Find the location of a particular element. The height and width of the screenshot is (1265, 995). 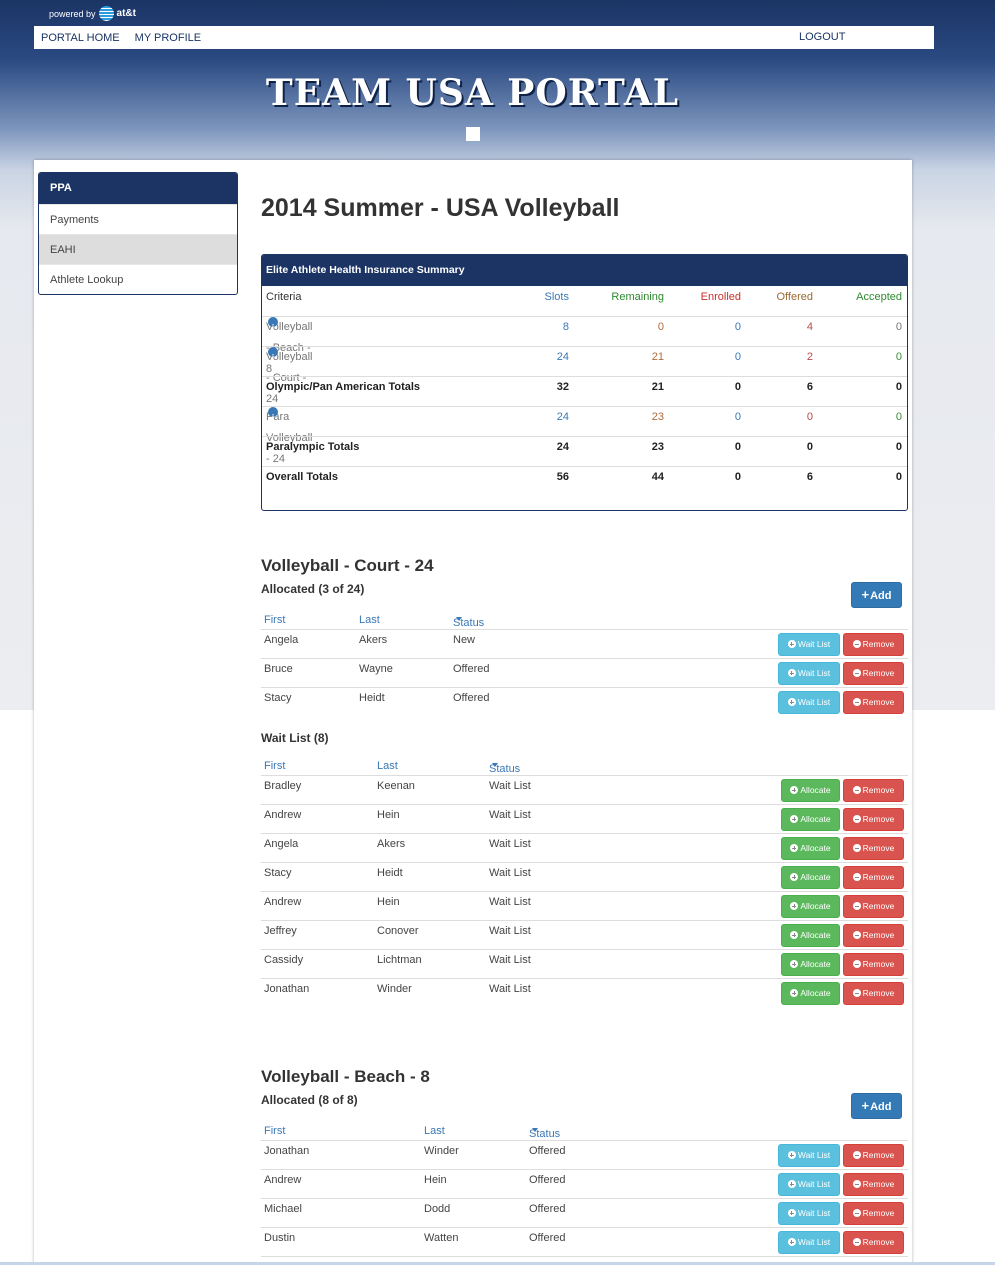

sidebar-item-eahi: EAHI is located at coordinates (138, 249).